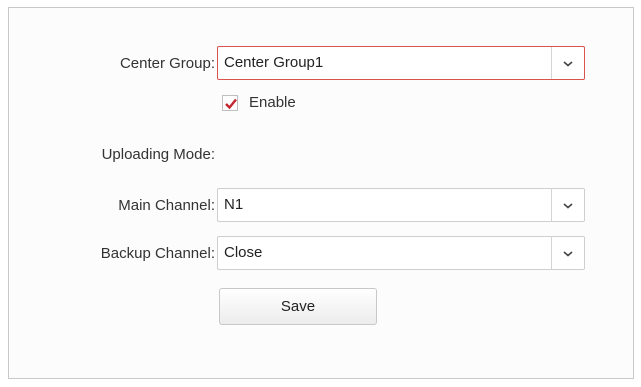  Describe the element at coordinates (401, 253) in the screenshot. I see `backup-channel-select: Close` at that location.